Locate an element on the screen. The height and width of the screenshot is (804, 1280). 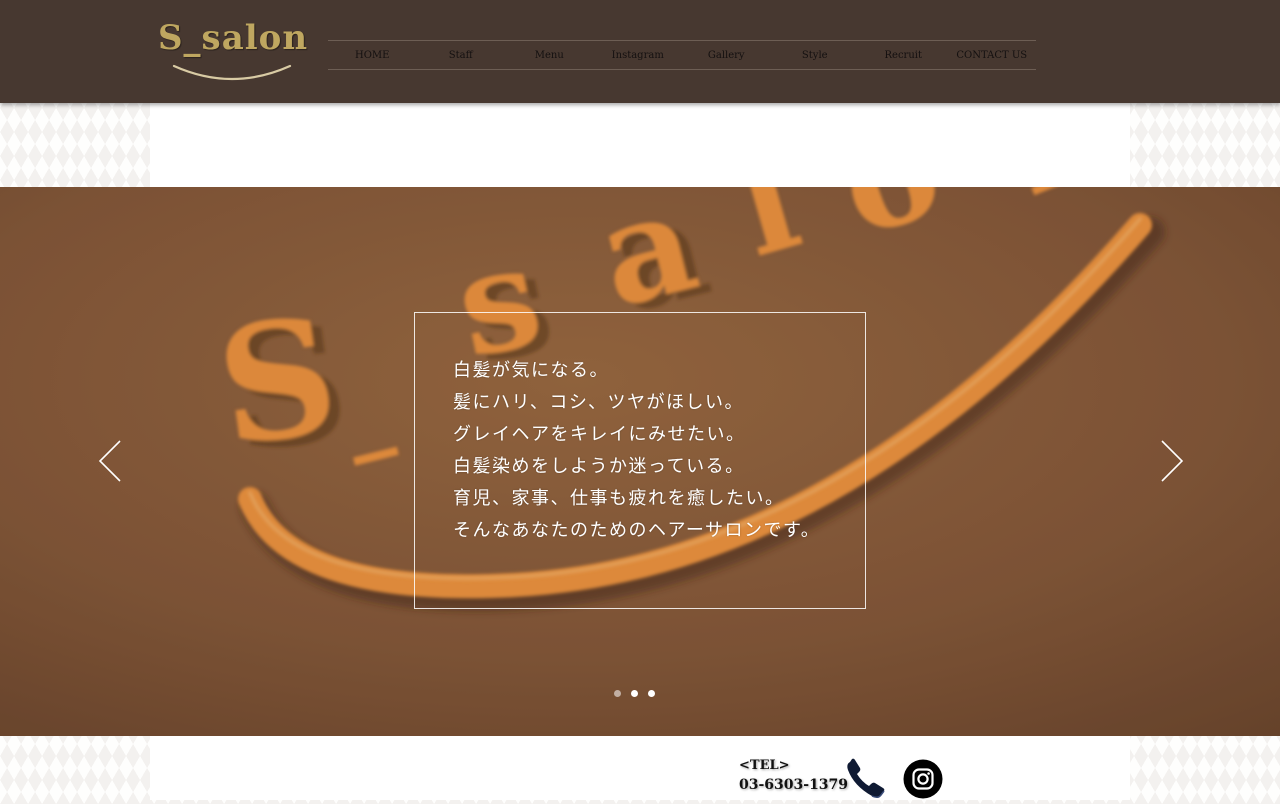
contact-strip is located at coordinates (640, 768).